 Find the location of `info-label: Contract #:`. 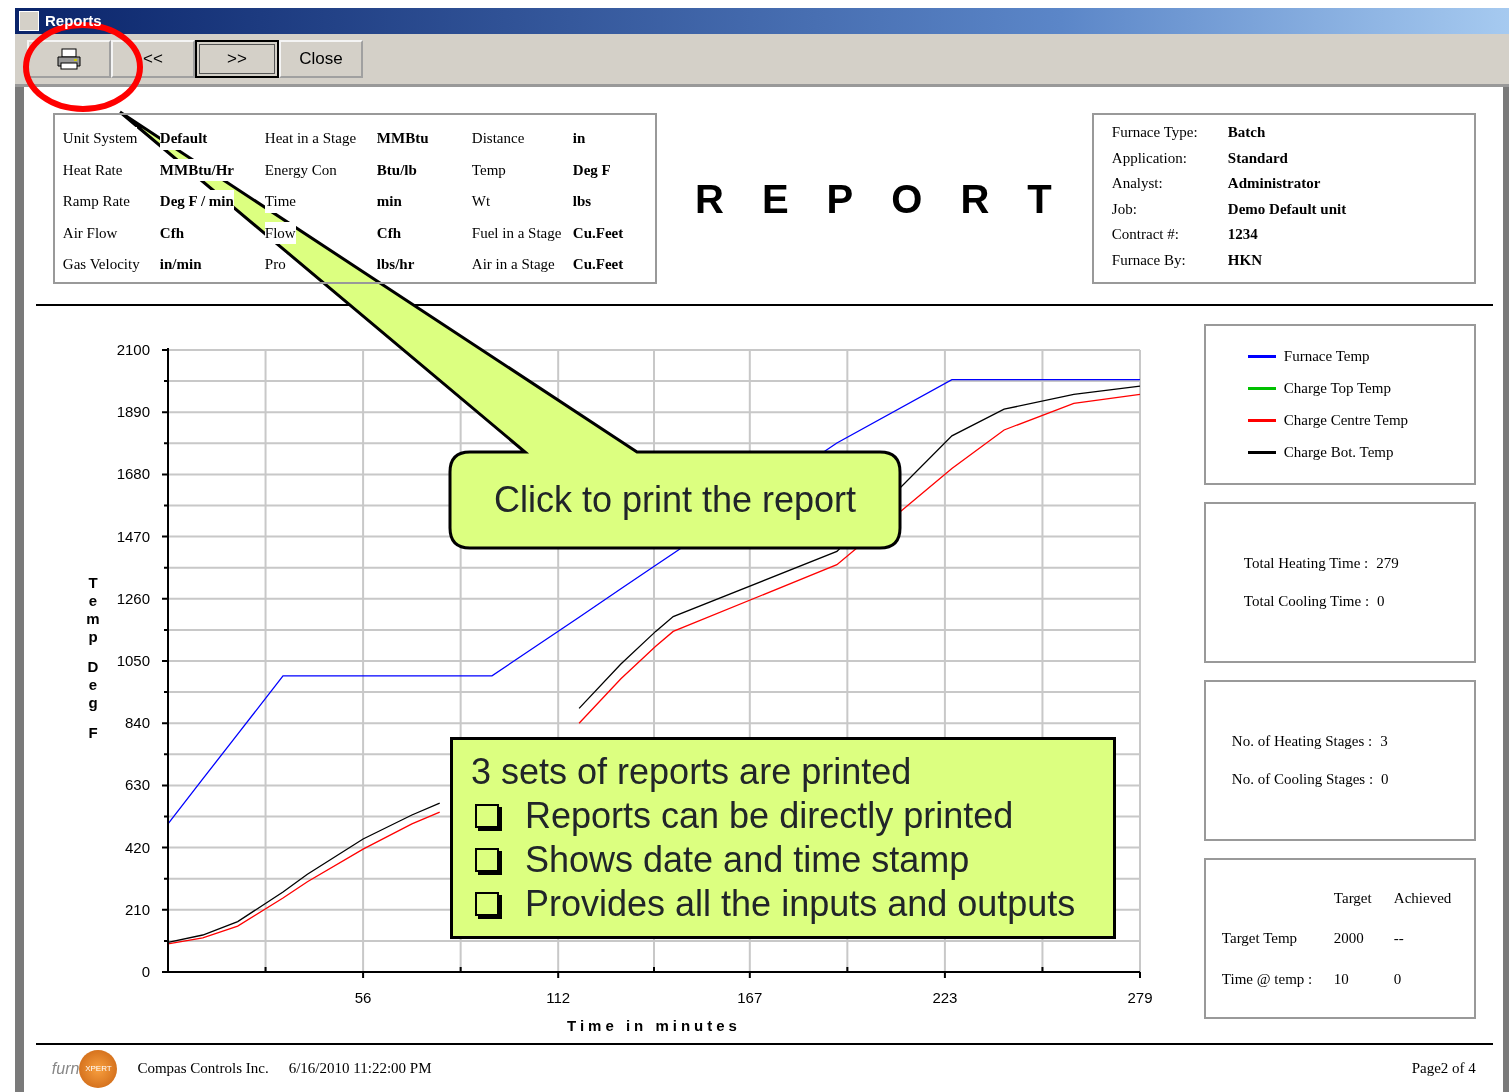

info-label: Contract #: is located at coordinates (1145, 234).